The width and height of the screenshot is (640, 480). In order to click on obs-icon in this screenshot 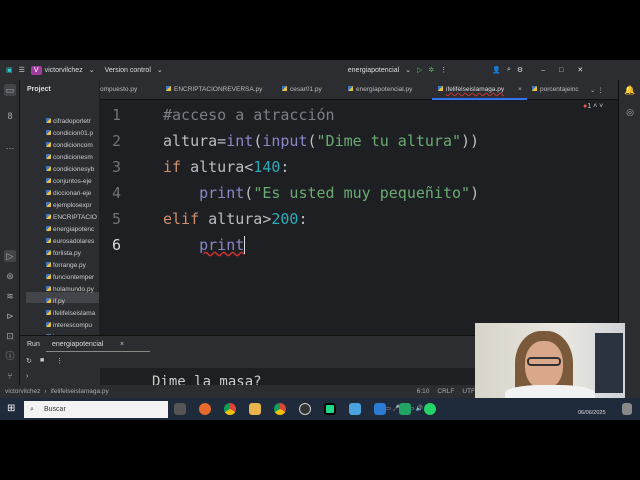, I will do `click(305, 409)`.